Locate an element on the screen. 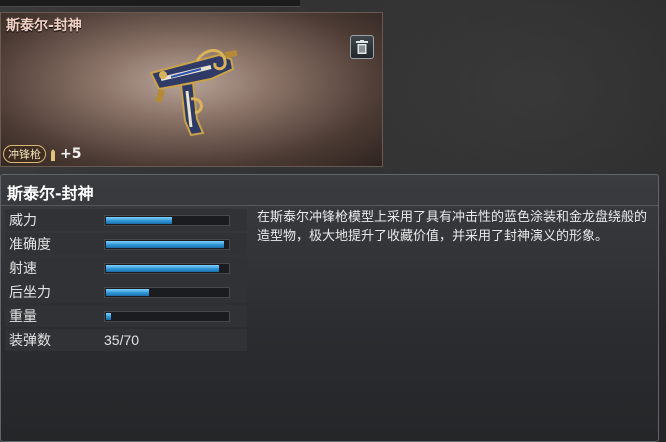 The width and height of the screenshot is (666, 442). delete-button is located at coordinates (362, 47).